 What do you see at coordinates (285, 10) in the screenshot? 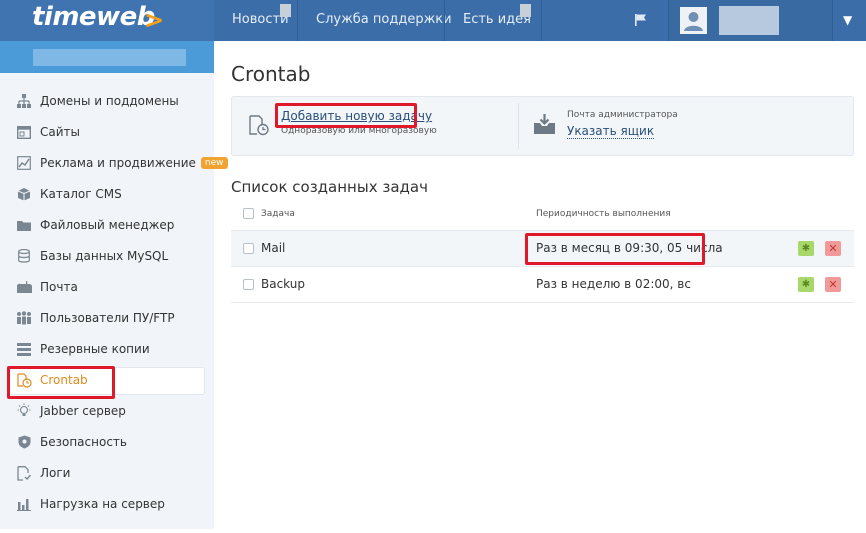
I see `nav-news-badge` at bounding box center [285, 10].